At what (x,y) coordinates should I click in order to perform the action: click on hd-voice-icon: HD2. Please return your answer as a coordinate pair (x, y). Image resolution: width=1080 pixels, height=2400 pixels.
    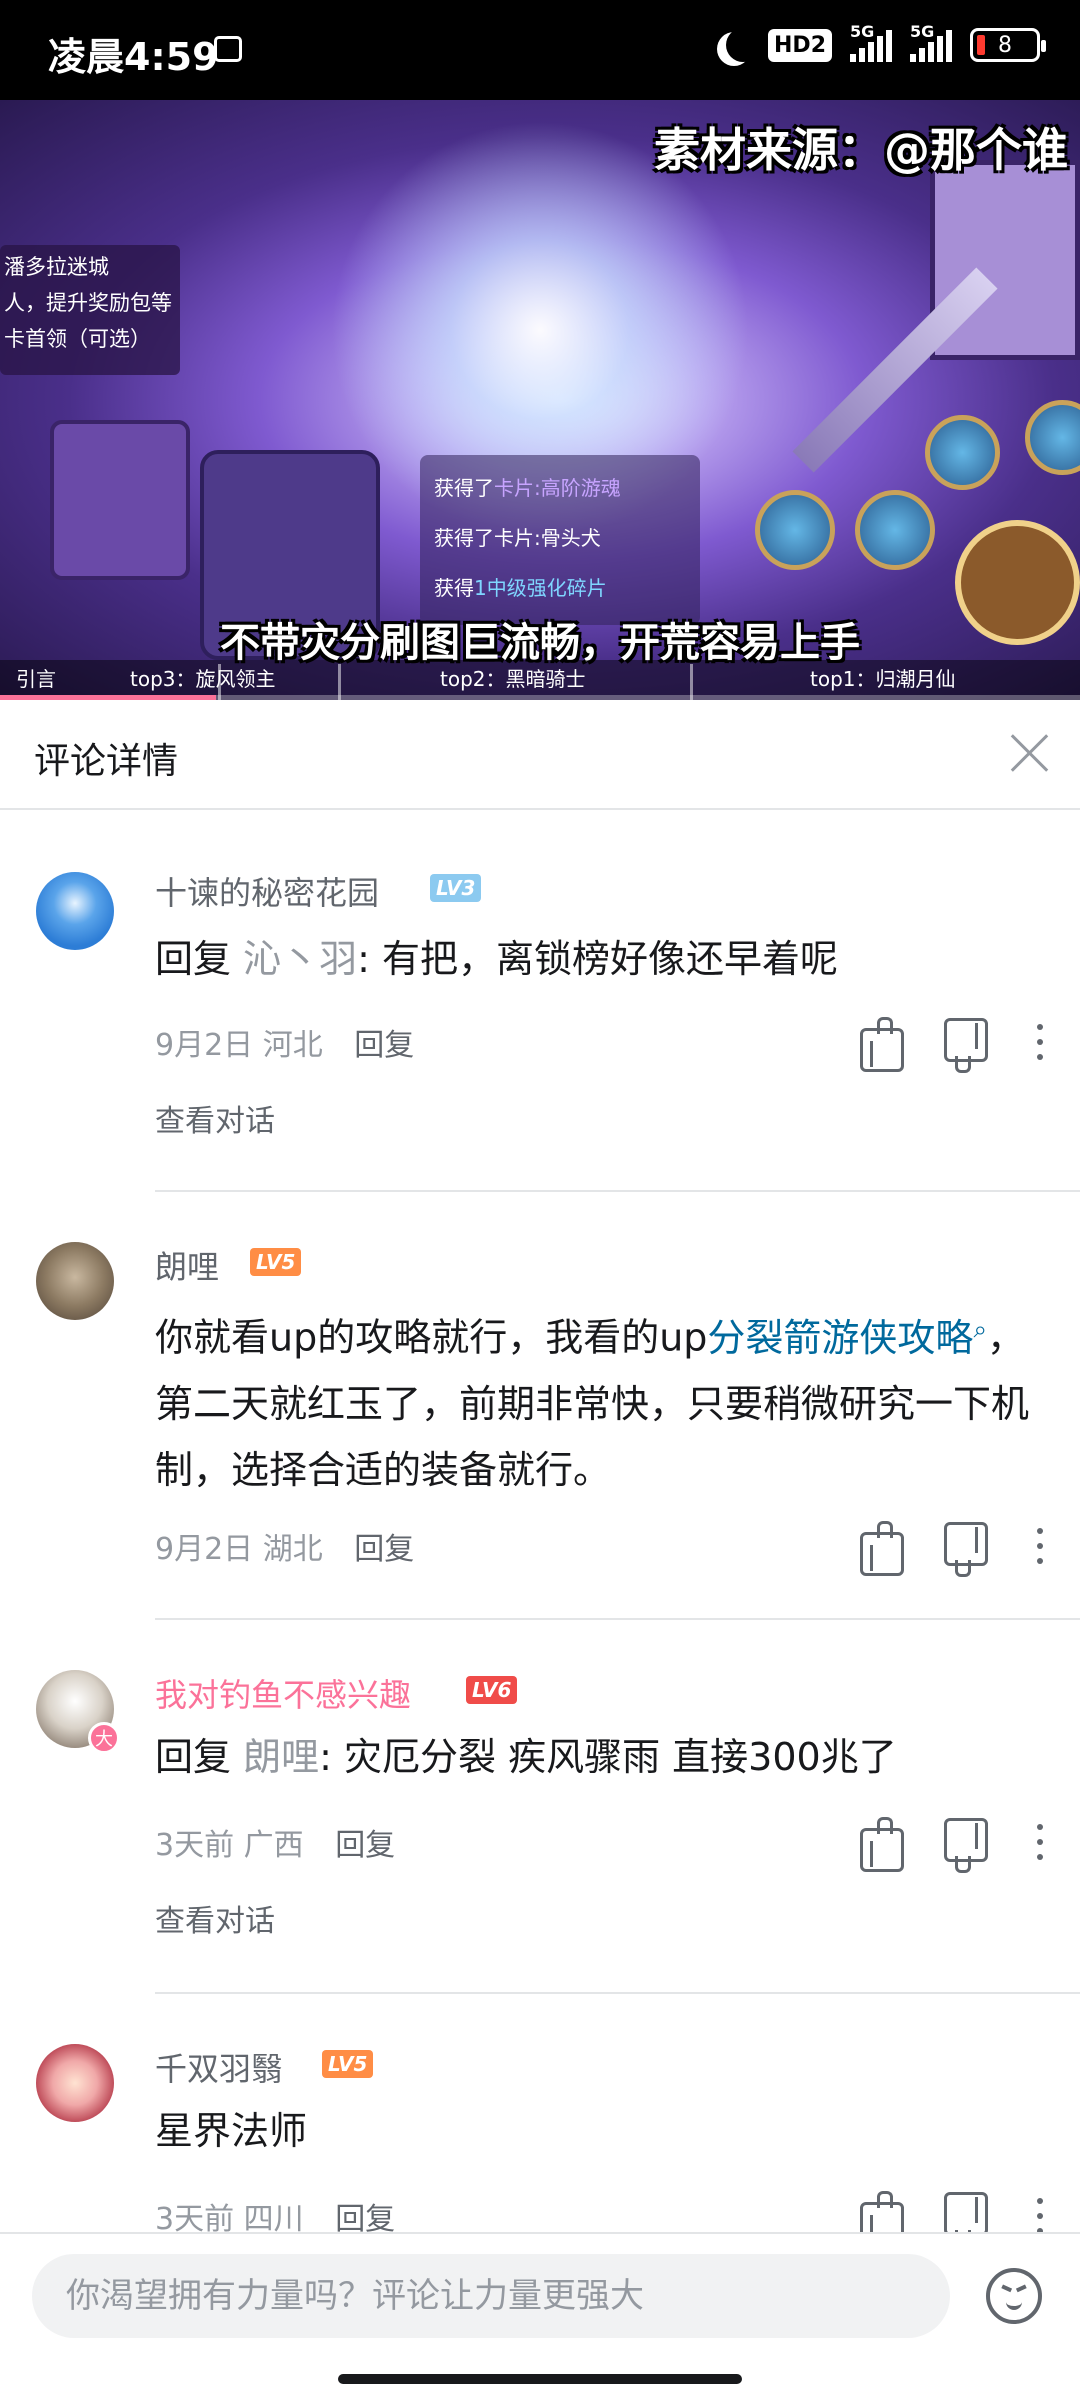
    Looking at the image, I should click on (800, 45).